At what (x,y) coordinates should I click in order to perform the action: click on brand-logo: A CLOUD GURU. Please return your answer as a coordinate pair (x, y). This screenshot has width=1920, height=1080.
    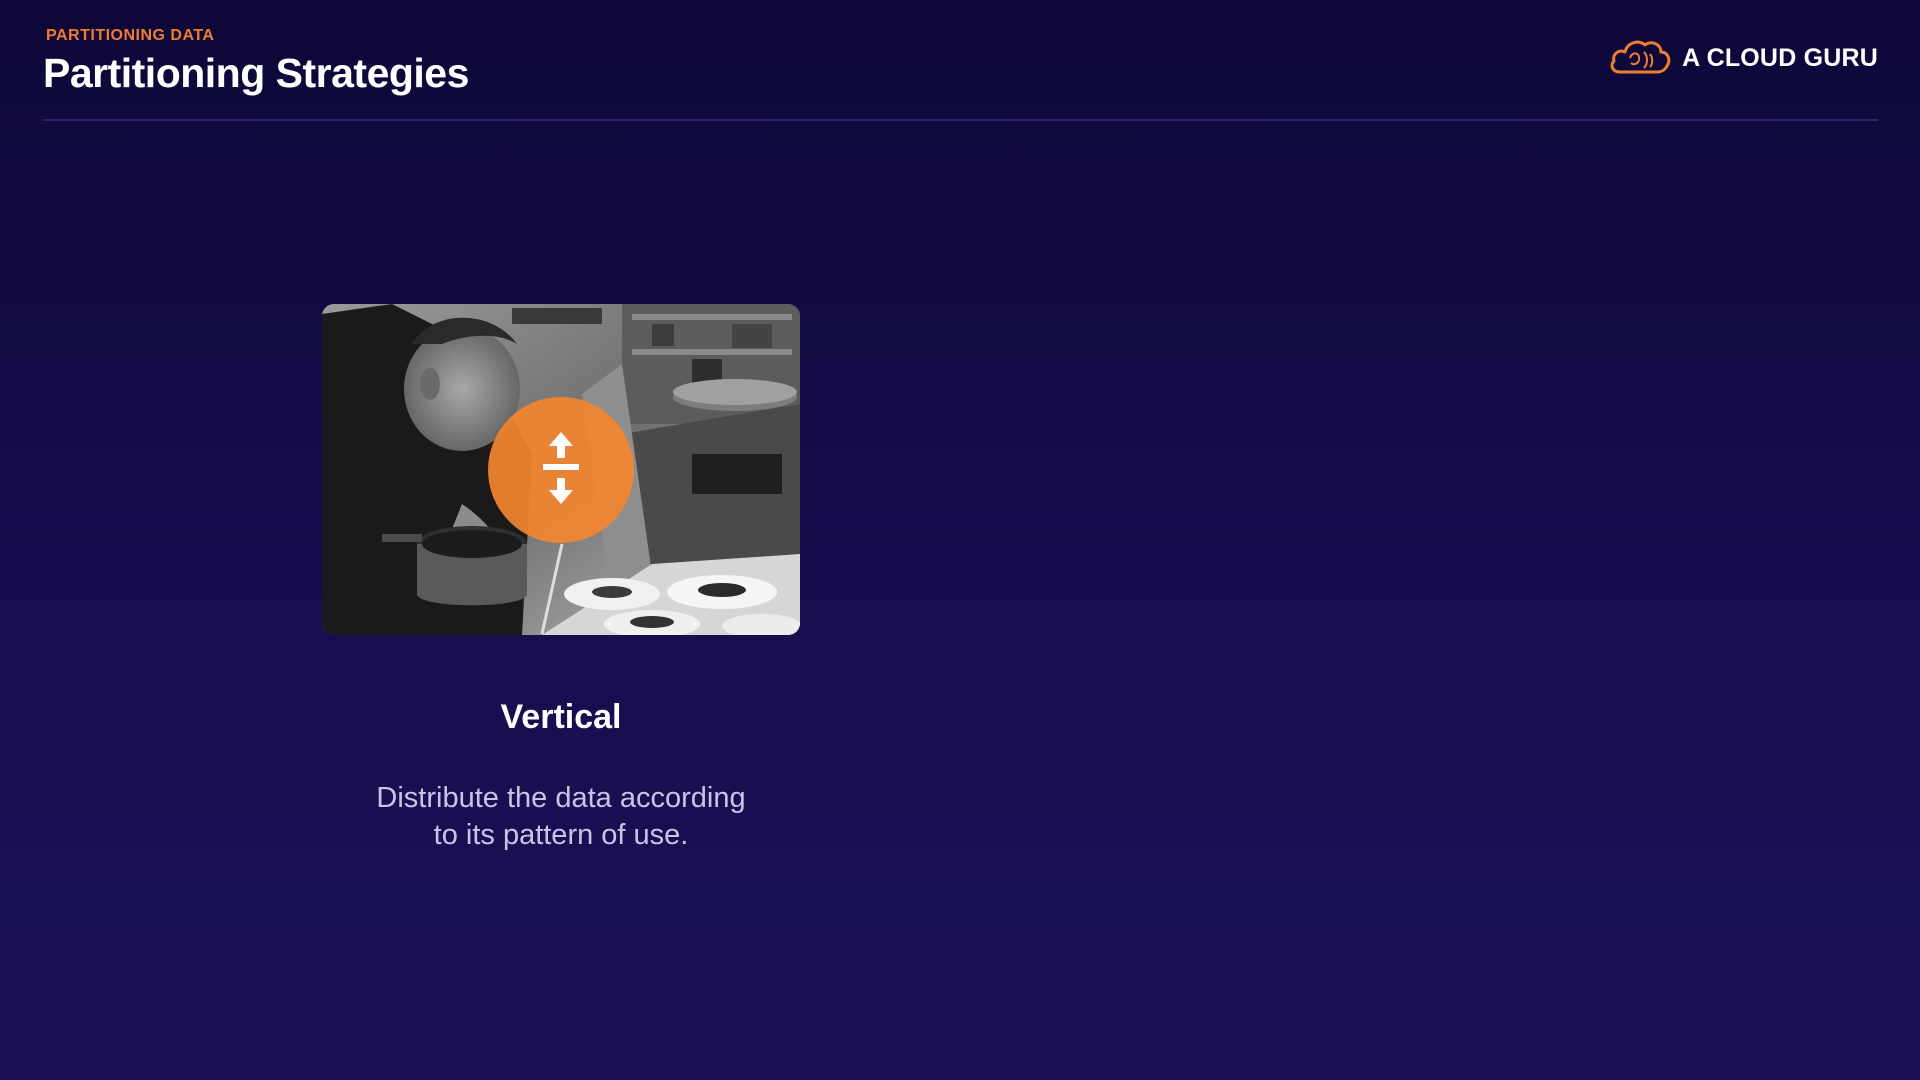
    Looking at the image, I should click on (1743, 58).